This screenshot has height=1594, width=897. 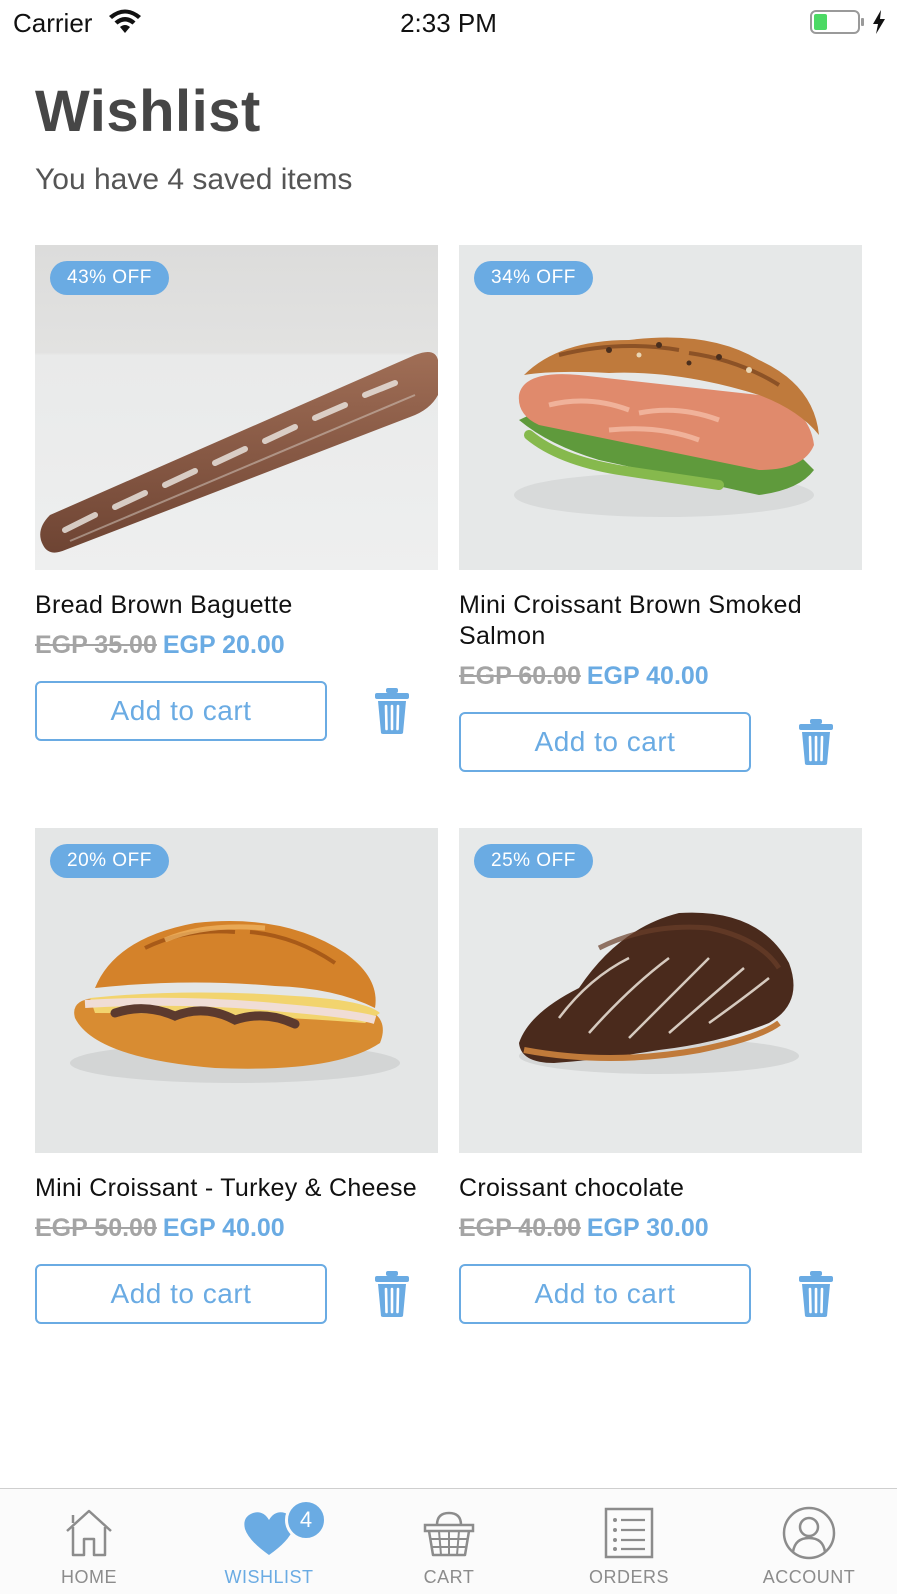 What do you see at coordinates (148, 111) in the screenshot?
I see `page-title: Wishlist` at bounding box center [148, 111].